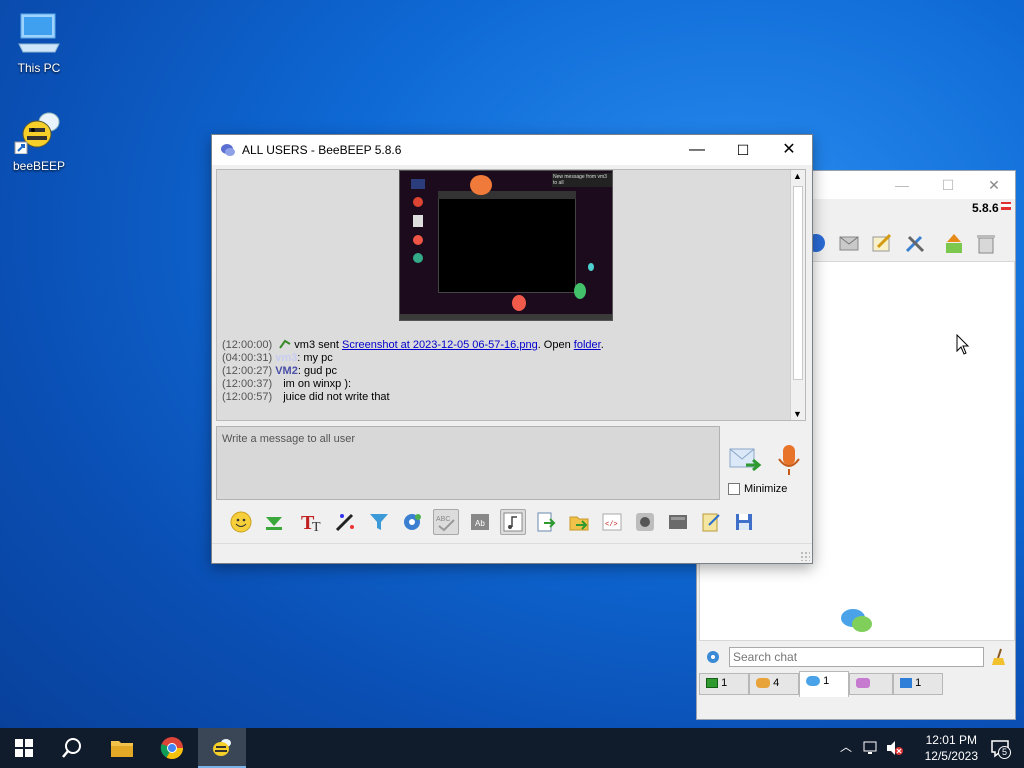 This screenshot has height=768, width=1024. What do you see at coordinates (846, 746) in the screenshot?
I see `show-hidden-icons-button: ︿` at bounding box center [846, 746].